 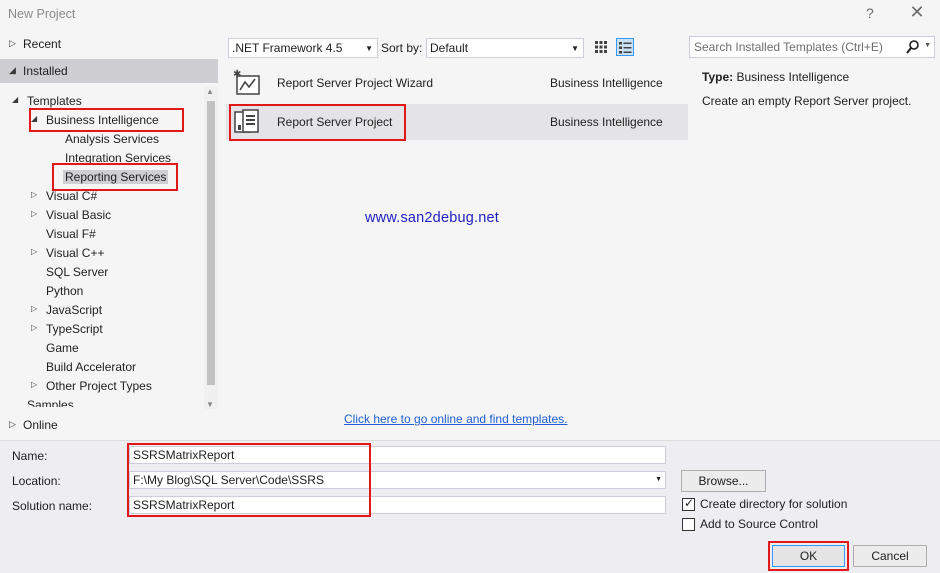 I want to click on tree-item-label: Build Accelerator, so click(x=91, y=367).